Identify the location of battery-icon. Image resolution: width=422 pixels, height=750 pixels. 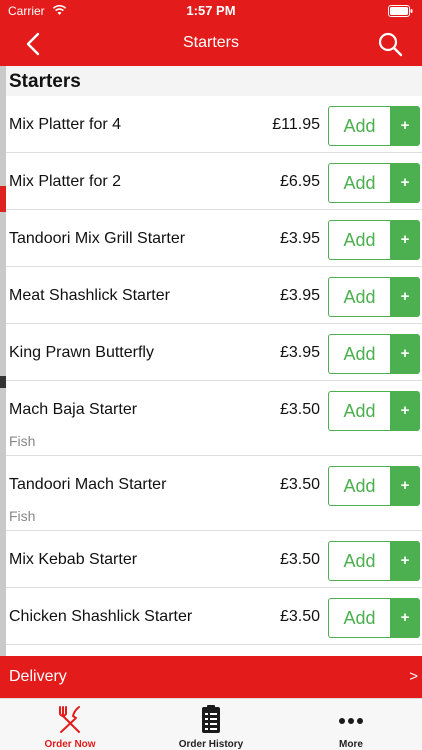
(400, 11).